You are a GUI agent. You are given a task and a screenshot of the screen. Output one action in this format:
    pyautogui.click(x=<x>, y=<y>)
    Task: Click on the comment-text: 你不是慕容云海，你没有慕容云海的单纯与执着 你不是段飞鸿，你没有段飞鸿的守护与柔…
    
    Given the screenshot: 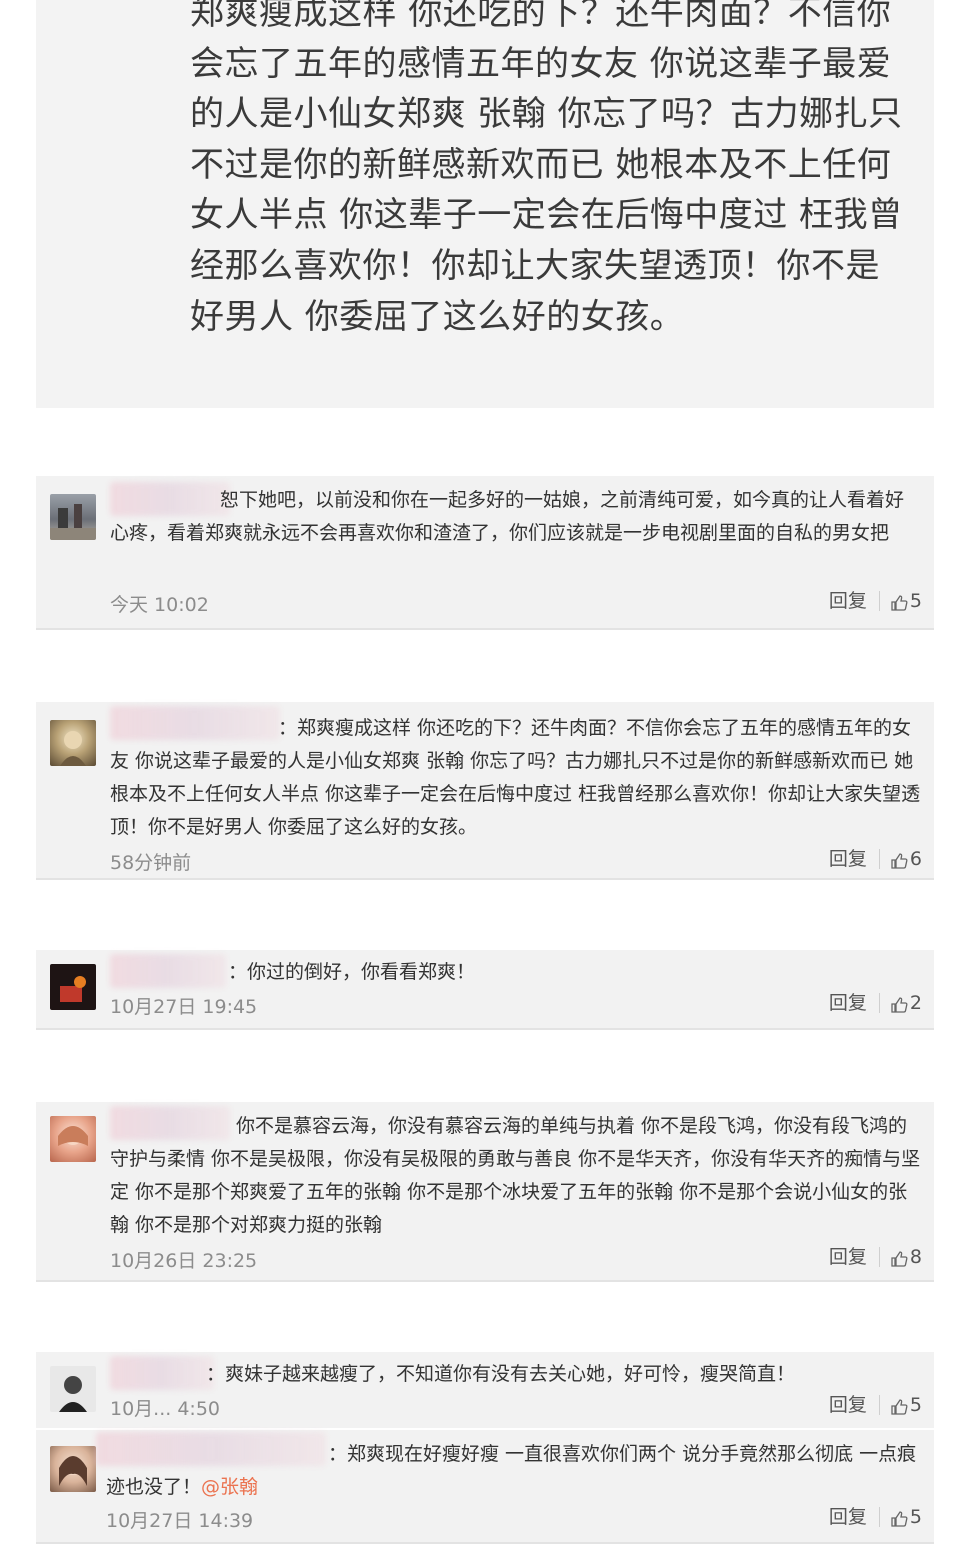 What is the action you would take?
    pyautogui.click(x=516, y=1176)
    